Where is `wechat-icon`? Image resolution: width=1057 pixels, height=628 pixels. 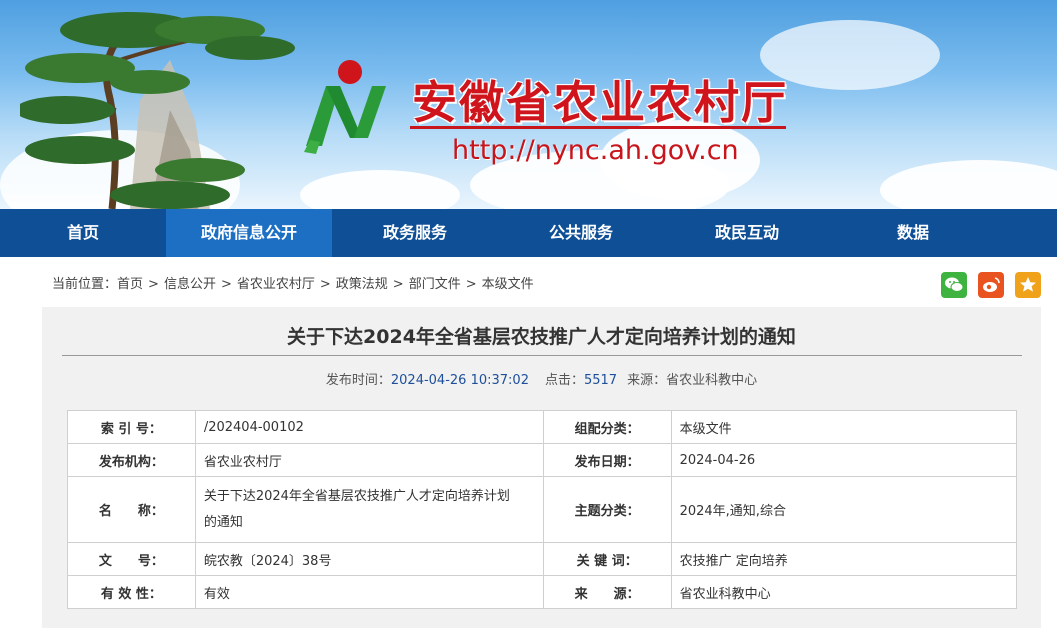
wechat-icon is located at coordinates (954, 285).